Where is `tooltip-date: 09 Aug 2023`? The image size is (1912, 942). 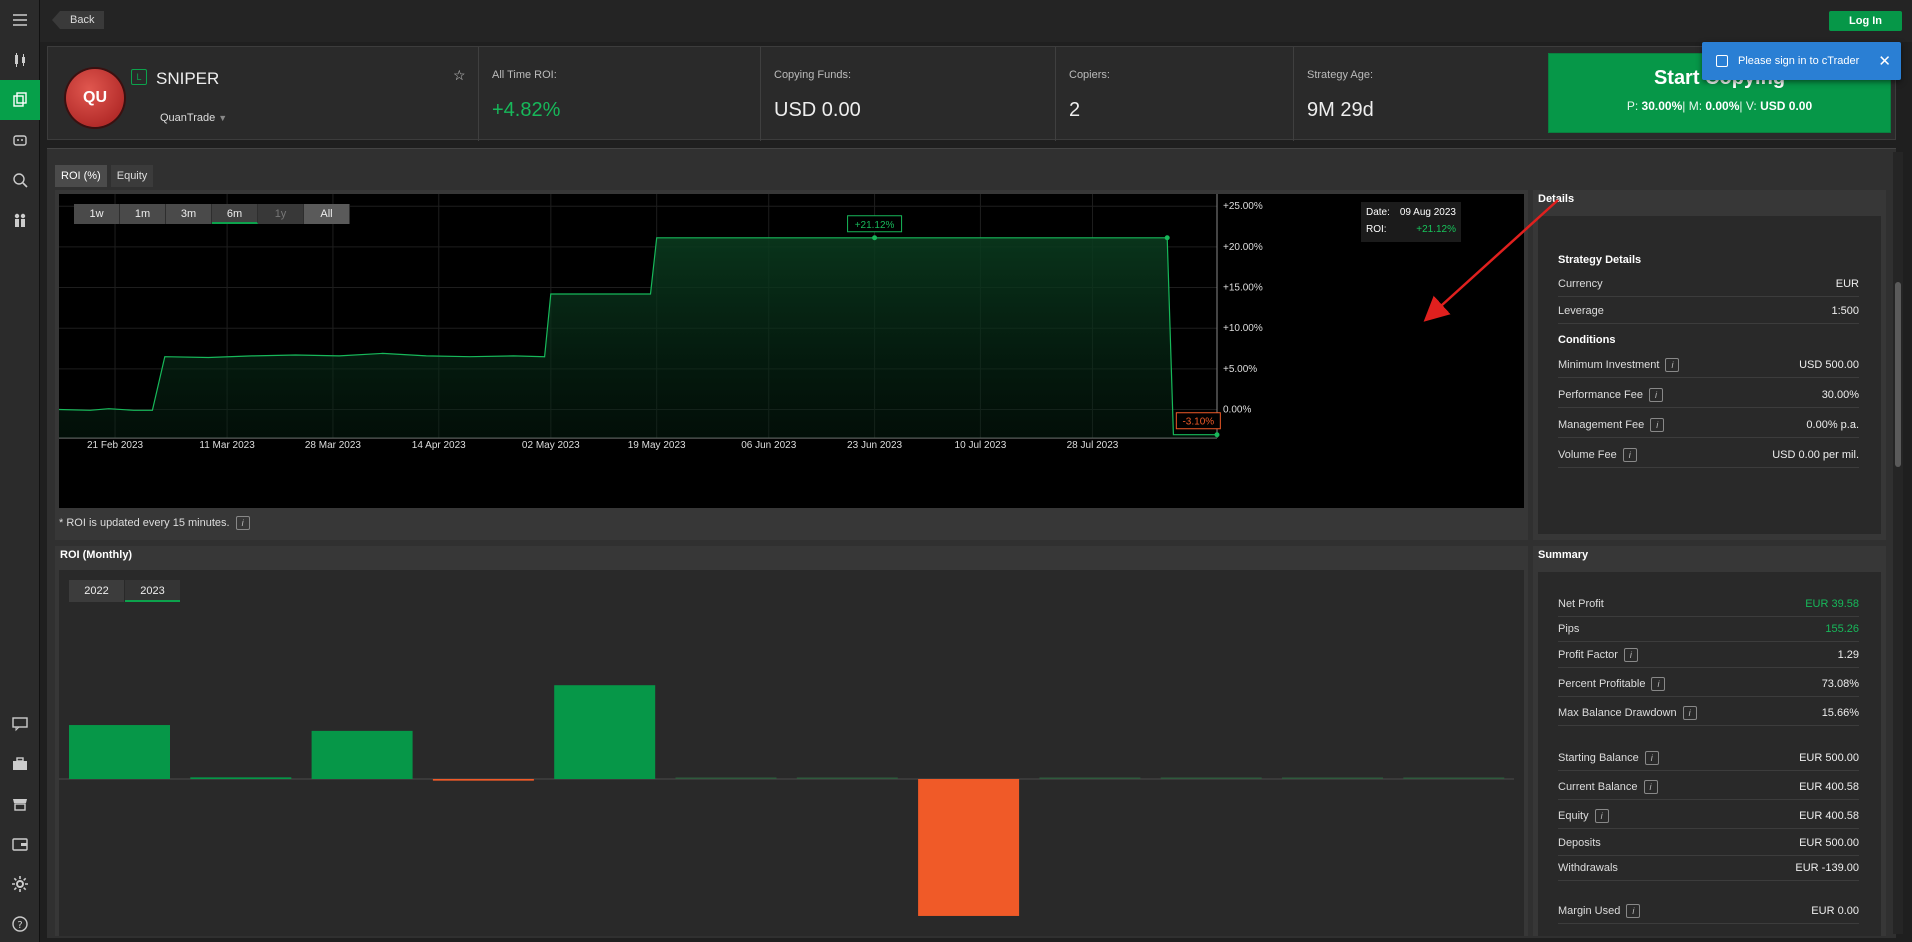 tooltip-date: 09 Aug 2023 is located at coordinates (1427, 212).